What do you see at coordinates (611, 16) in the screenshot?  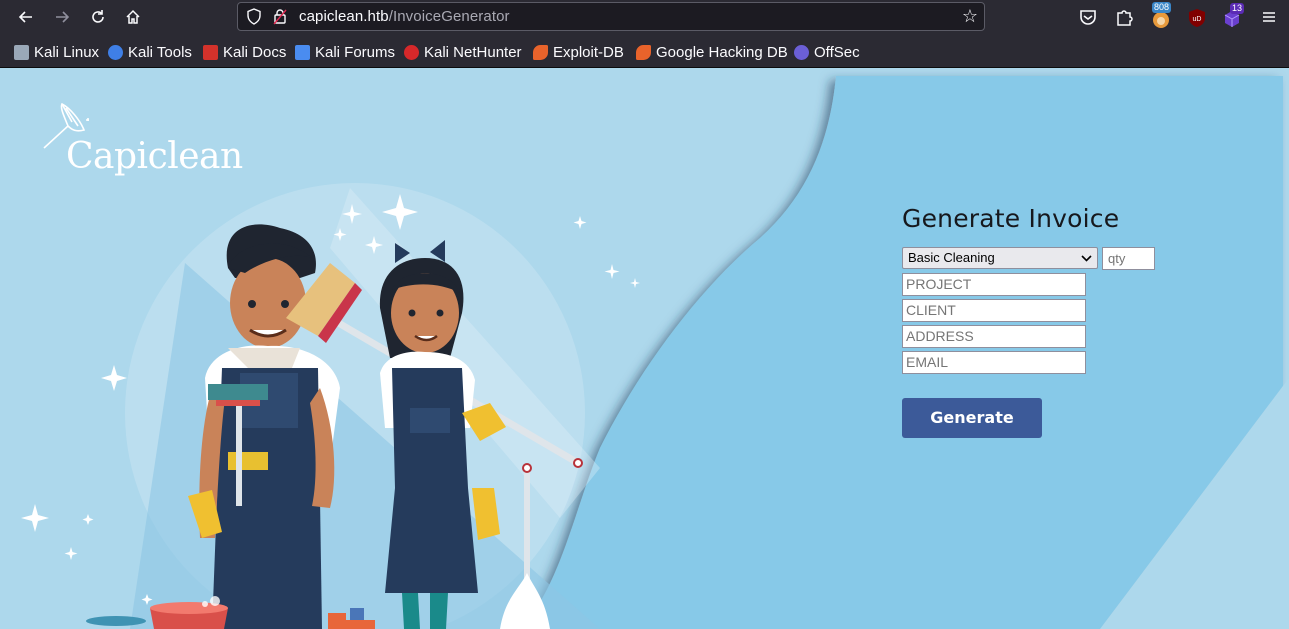 I see `url-bar: capiclean.htb/InvoiceGenerator ☆` at bounding box center [611, 16].